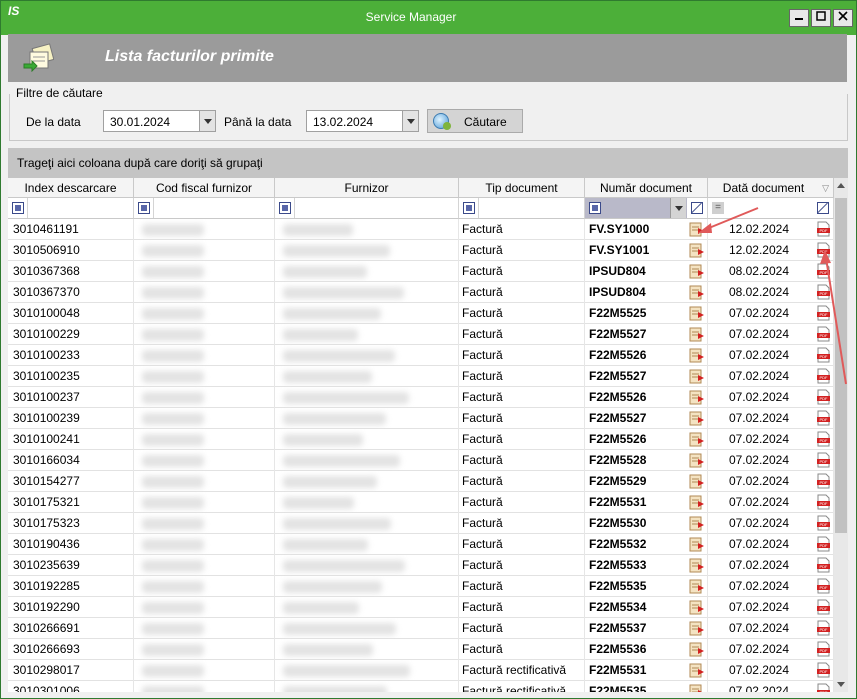  Describe the element at coordinates (421, 271) in the screenshot. I see `table-row: 3010367368 Factură IPSUD804 08.02.2024 PDF` at that location.